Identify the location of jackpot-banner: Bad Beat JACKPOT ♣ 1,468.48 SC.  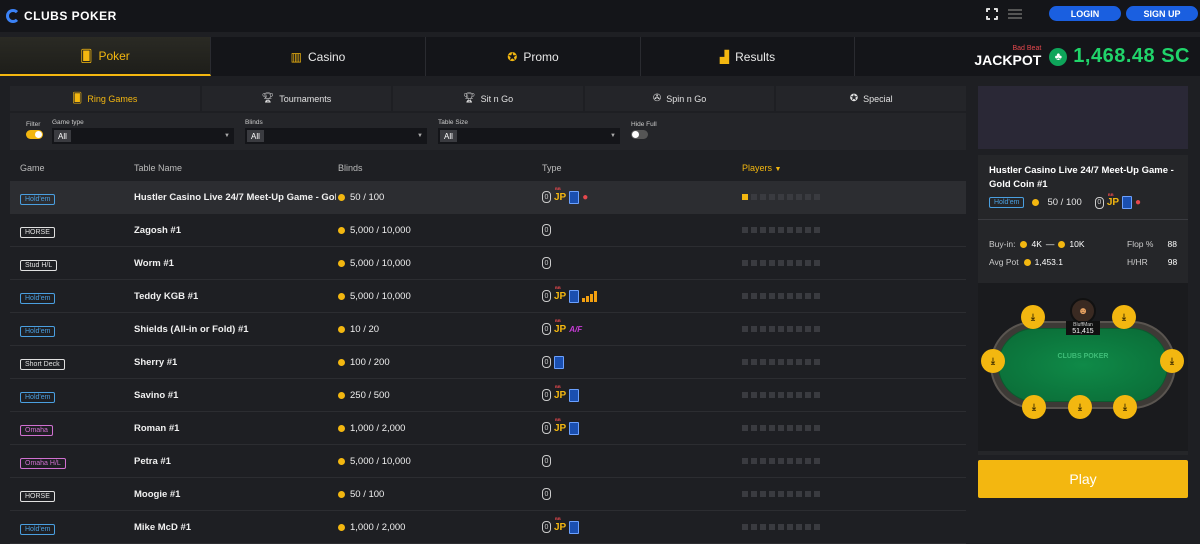
(1027, 56).